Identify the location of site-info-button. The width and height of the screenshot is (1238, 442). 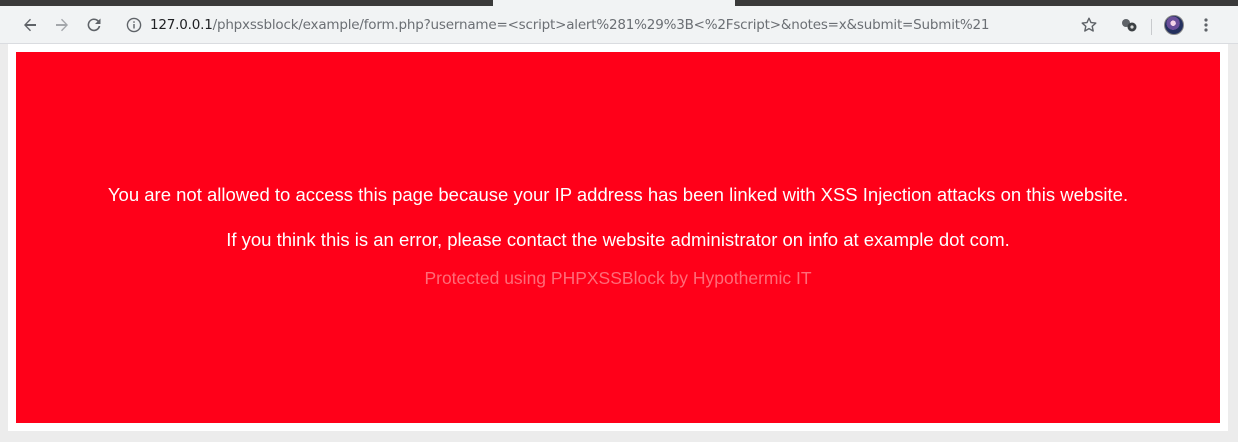
(134, 25).